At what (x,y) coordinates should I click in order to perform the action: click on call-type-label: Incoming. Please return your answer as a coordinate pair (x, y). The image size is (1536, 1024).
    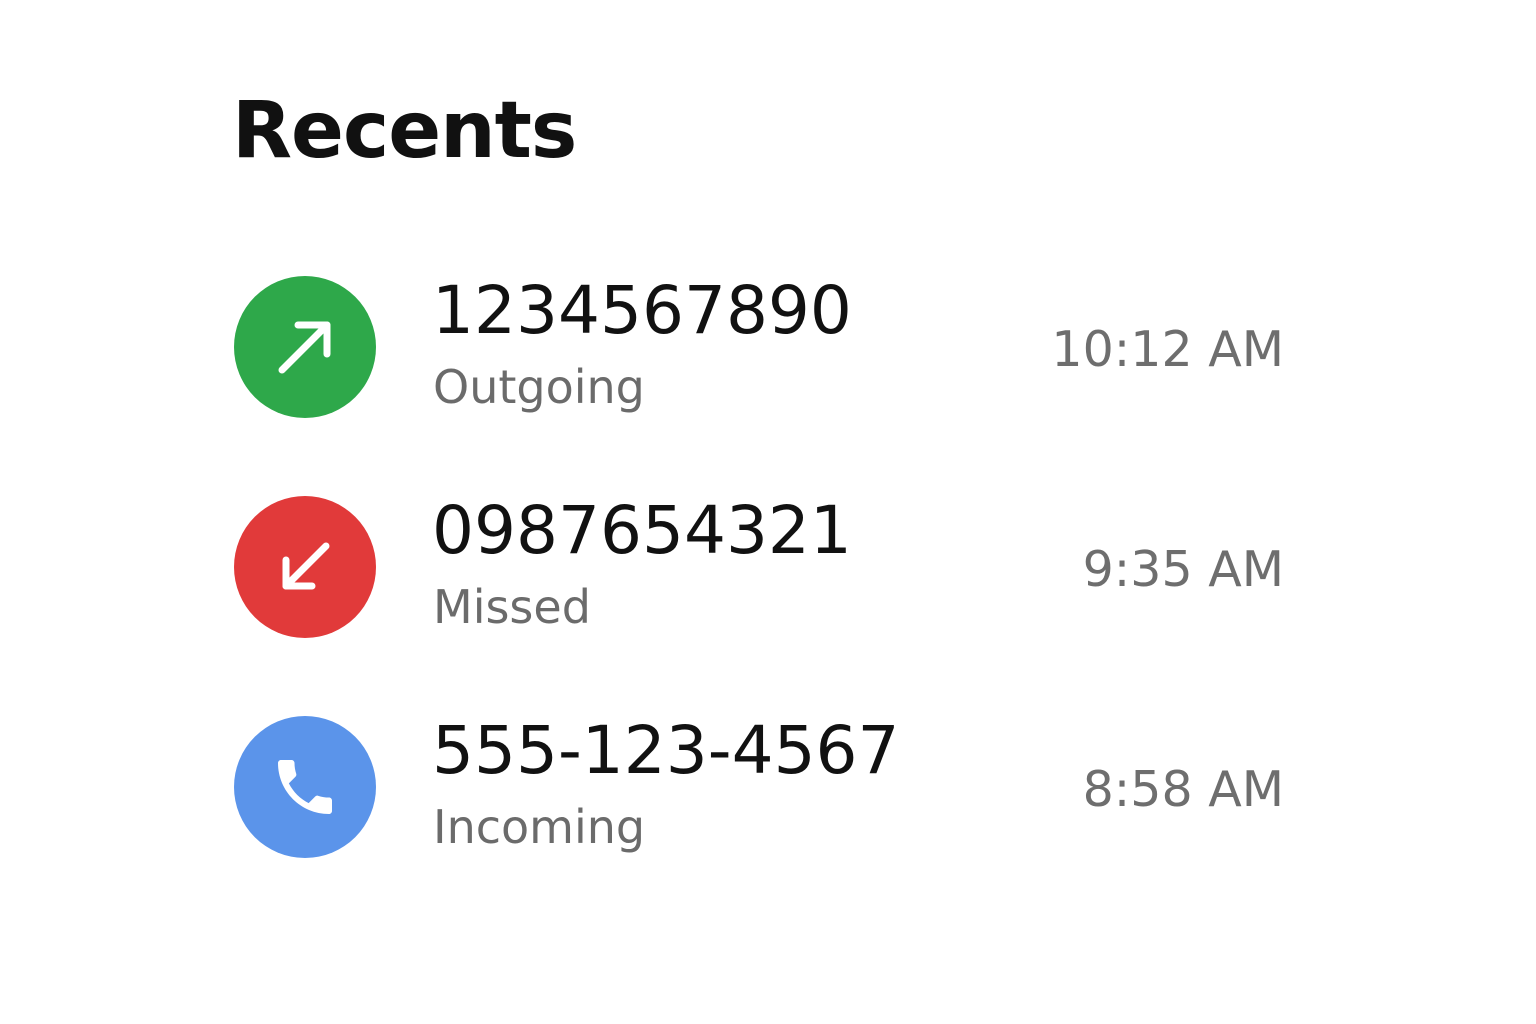
    Looking at the image, I should click on (539, 827).